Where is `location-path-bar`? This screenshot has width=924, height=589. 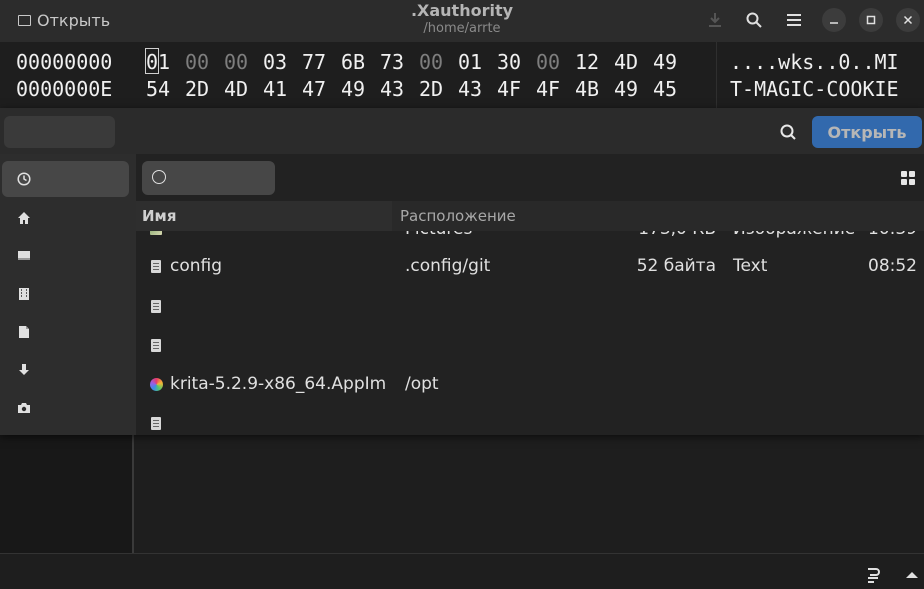
location-path-bar is located at coordinates (59, 132).